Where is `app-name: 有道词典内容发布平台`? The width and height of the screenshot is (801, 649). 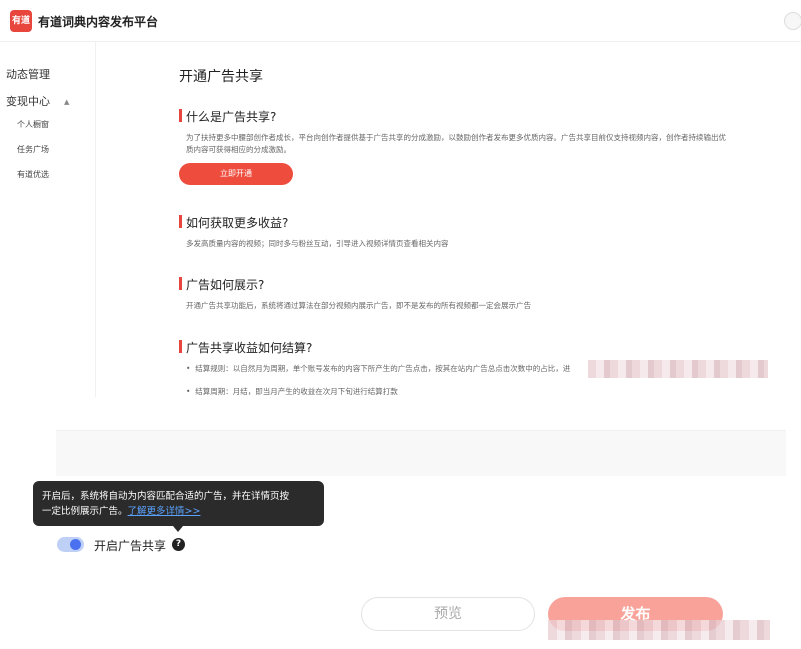 app-name: 有道词典内容发布平台 is located at coordinates (98, 22).